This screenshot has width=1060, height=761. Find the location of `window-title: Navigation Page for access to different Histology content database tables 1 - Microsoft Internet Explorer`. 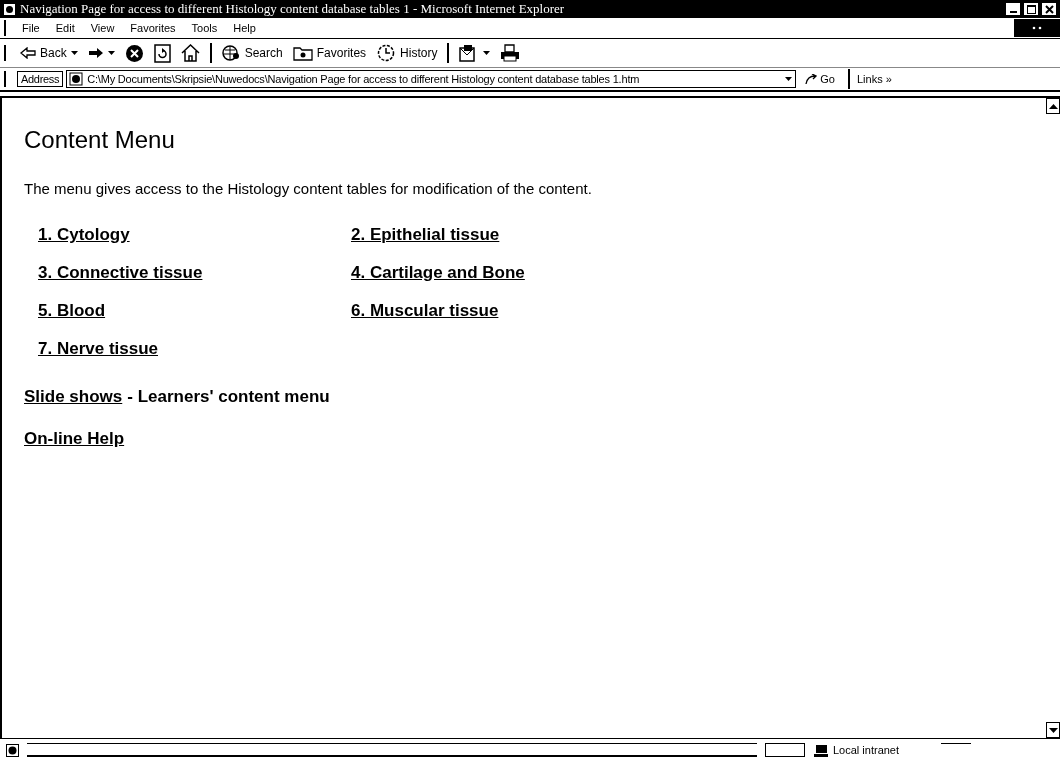

window-title: Navigation Page for access to different Histology content database tables 1 - Microsoft Internet Explorer is located at coordinates (293, 9).